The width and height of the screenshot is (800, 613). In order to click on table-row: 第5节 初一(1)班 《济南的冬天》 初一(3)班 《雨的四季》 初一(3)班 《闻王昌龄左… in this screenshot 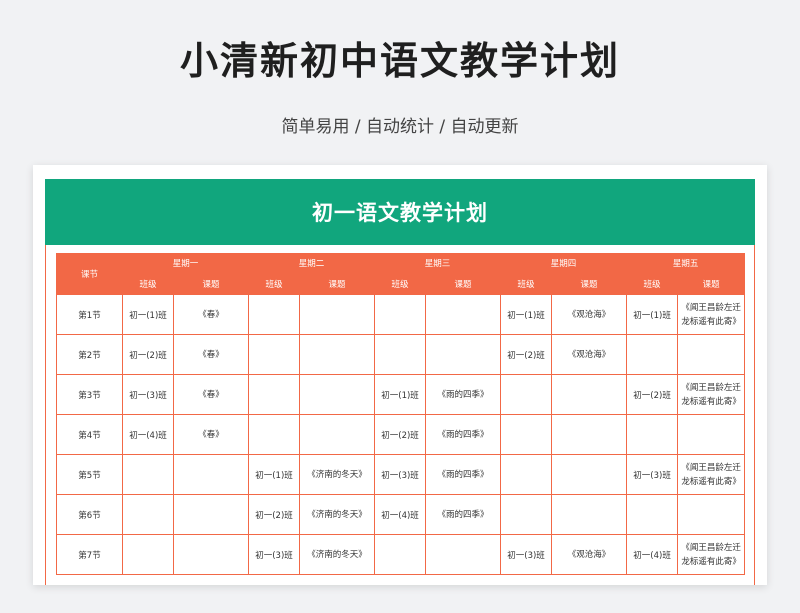, I will do `click(401, 474)`.